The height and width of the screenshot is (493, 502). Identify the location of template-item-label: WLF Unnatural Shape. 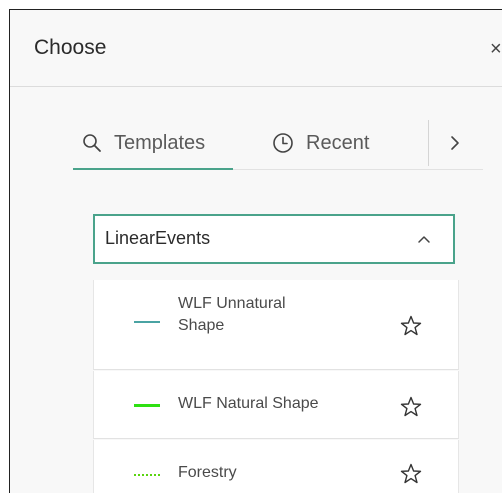
(232, 314).